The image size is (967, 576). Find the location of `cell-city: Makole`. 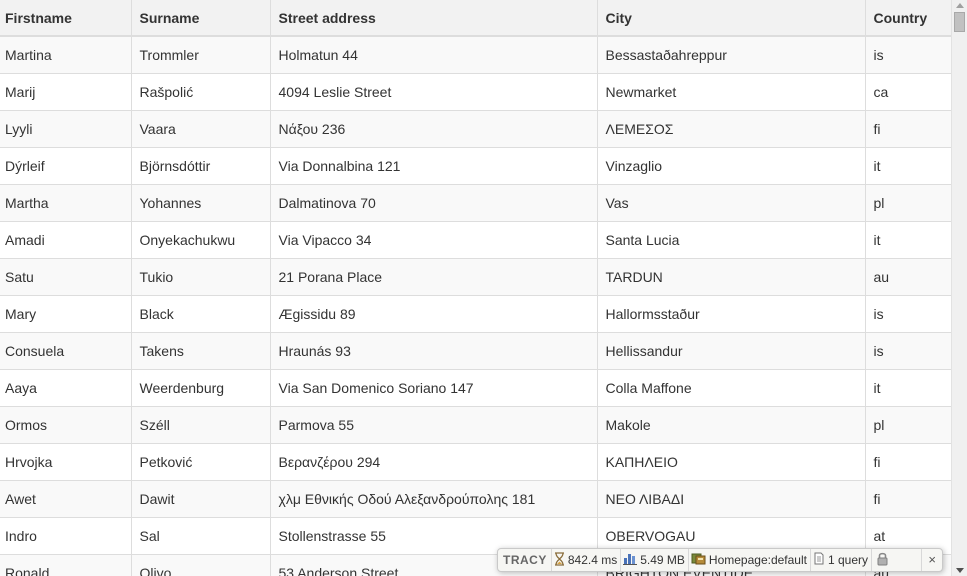

cell-city: Makole is located at coordinates (731, 425).